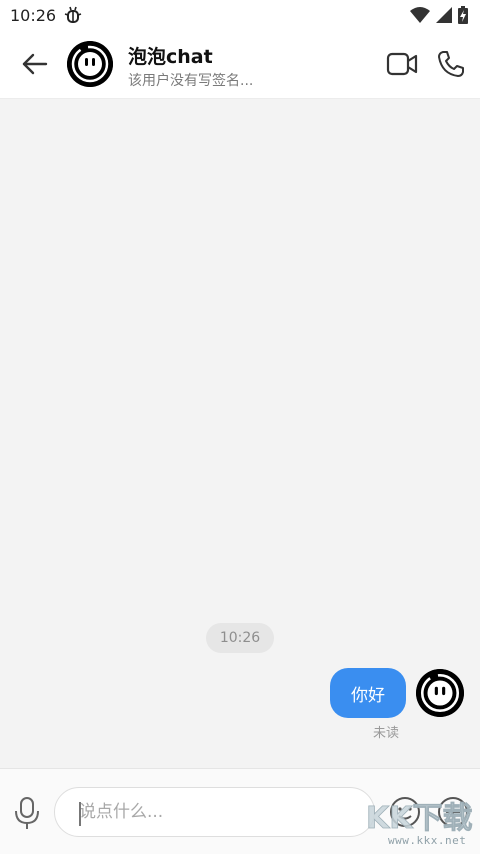 The height and width of the screenshot is (854, 480). Describe the element at coordinates (368, 693) in the screenshot. I see `outgoing-message-bubble: 你好` at that location.